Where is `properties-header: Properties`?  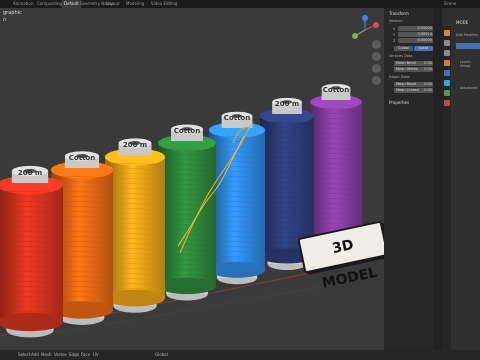
properties-header: Properties is located at coordinates (399, 102).